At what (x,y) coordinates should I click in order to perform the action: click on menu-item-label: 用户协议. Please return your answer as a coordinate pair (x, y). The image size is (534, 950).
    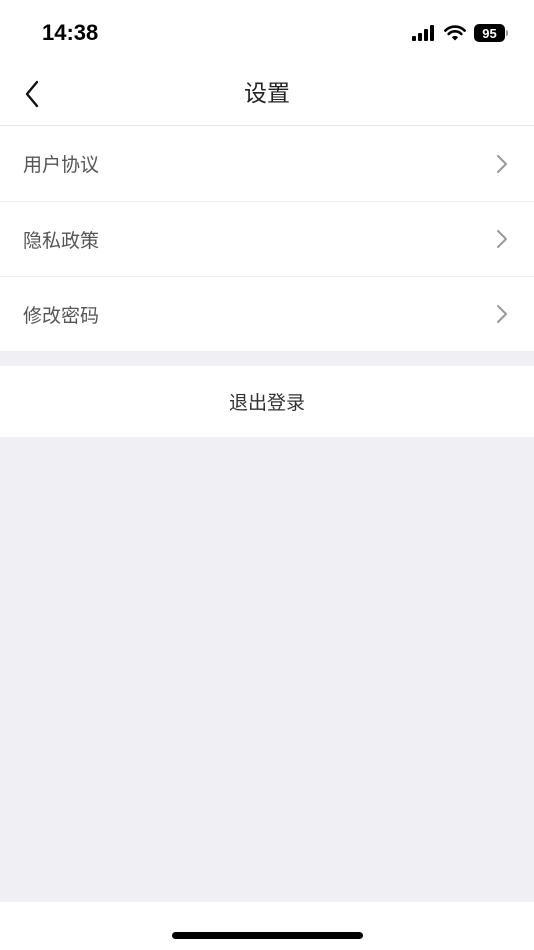
    Looking at the image, I should click on (61, 165).